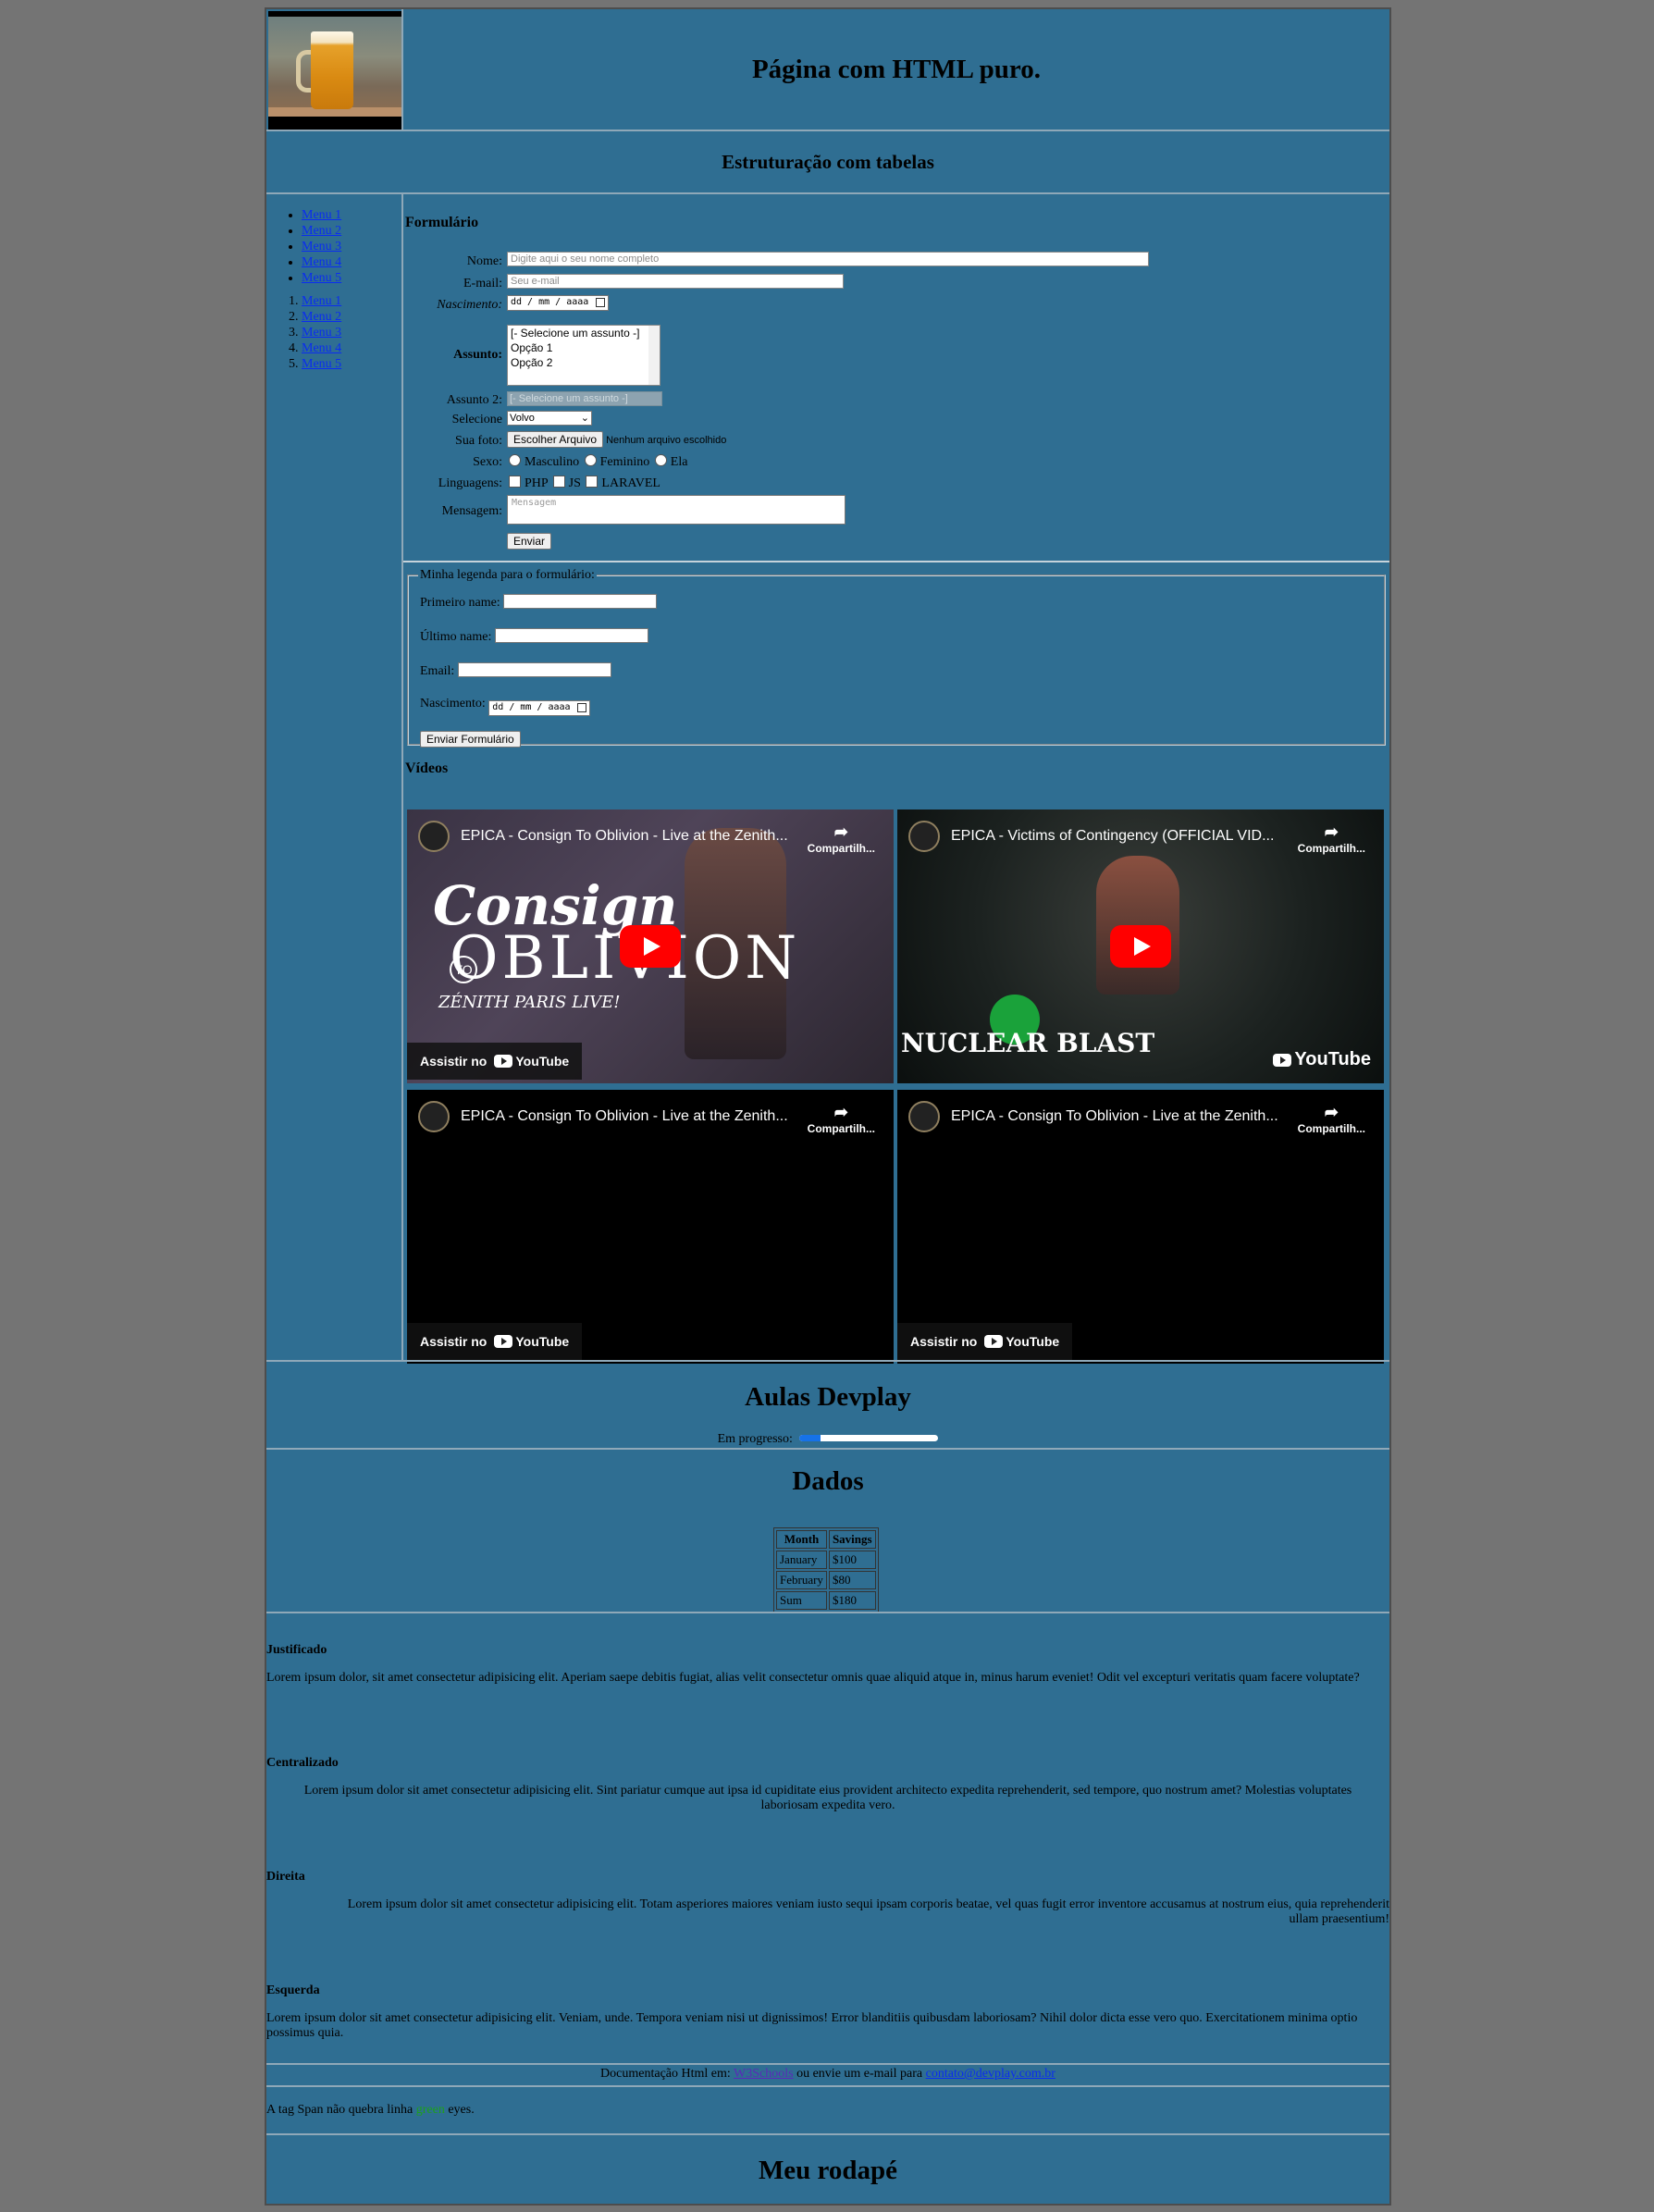  I want to click on choose-file-button: Escolher Arquivo, so click(555, 439).